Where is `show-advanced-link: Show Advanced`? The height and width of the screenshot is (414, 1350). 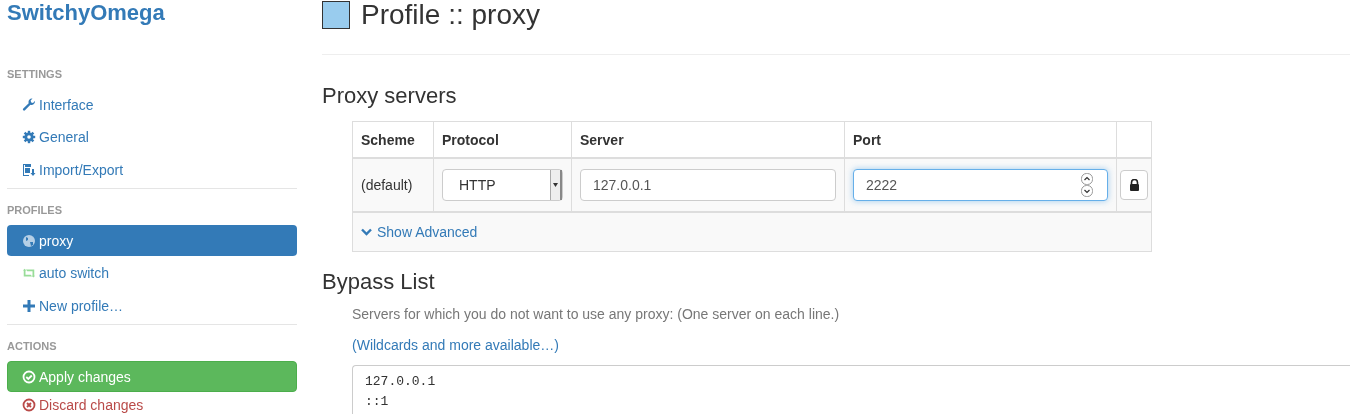
show-advanced-link: Show Advanced is located at coordinates (419, 232).